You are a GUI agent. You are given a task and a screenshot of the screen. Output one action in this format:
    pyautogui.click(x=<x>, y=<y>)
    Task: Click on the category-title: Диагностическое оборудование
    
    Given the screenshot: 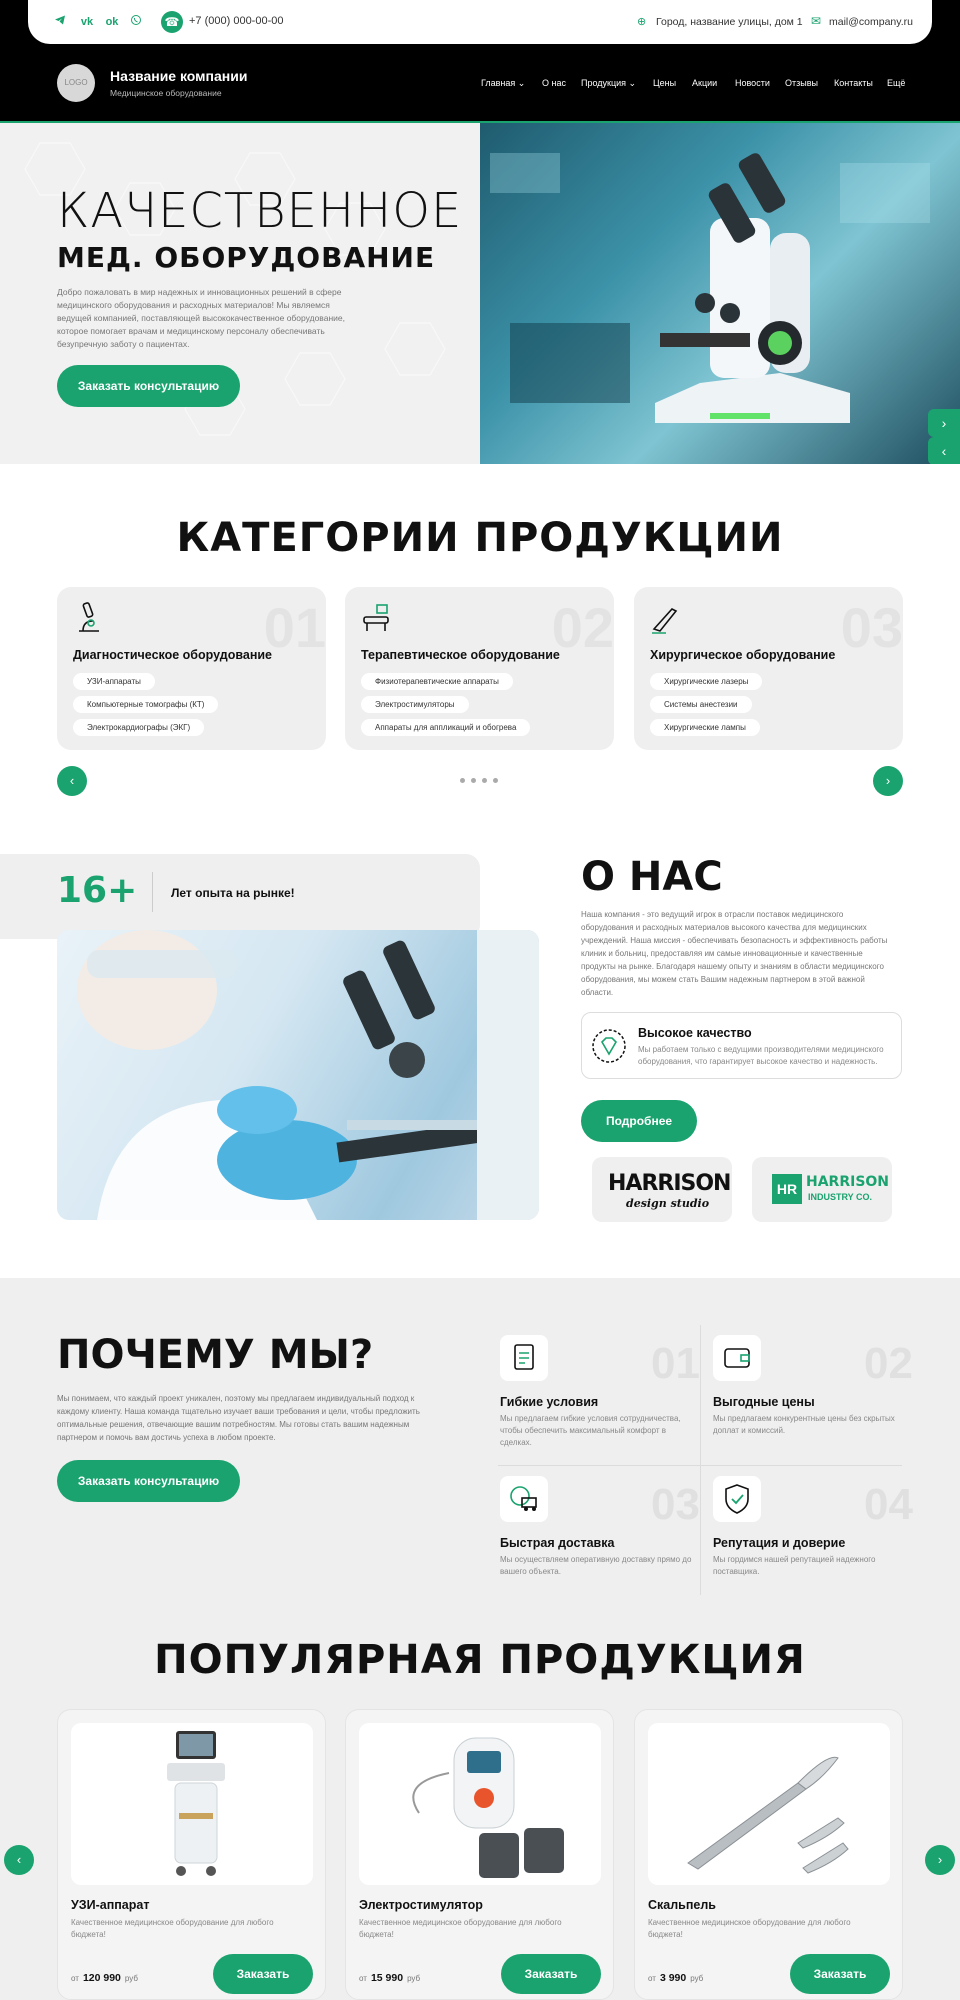 What is the action you would take?
    pyautogui.click(x=173, y=655)
    